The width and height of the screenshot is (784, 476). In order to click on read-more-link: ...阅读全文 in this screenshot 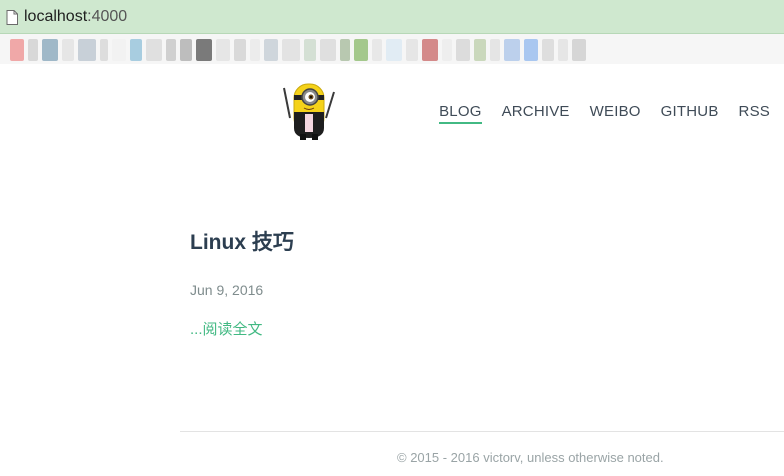, I will do `click(226, 328)`.